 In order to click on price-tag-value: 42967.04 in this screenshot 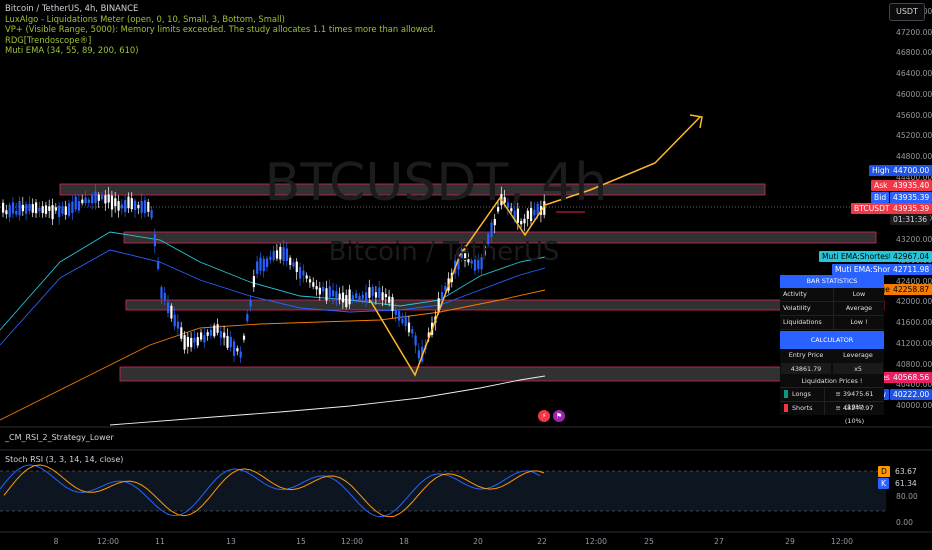, I will do `click(911, 256)`.